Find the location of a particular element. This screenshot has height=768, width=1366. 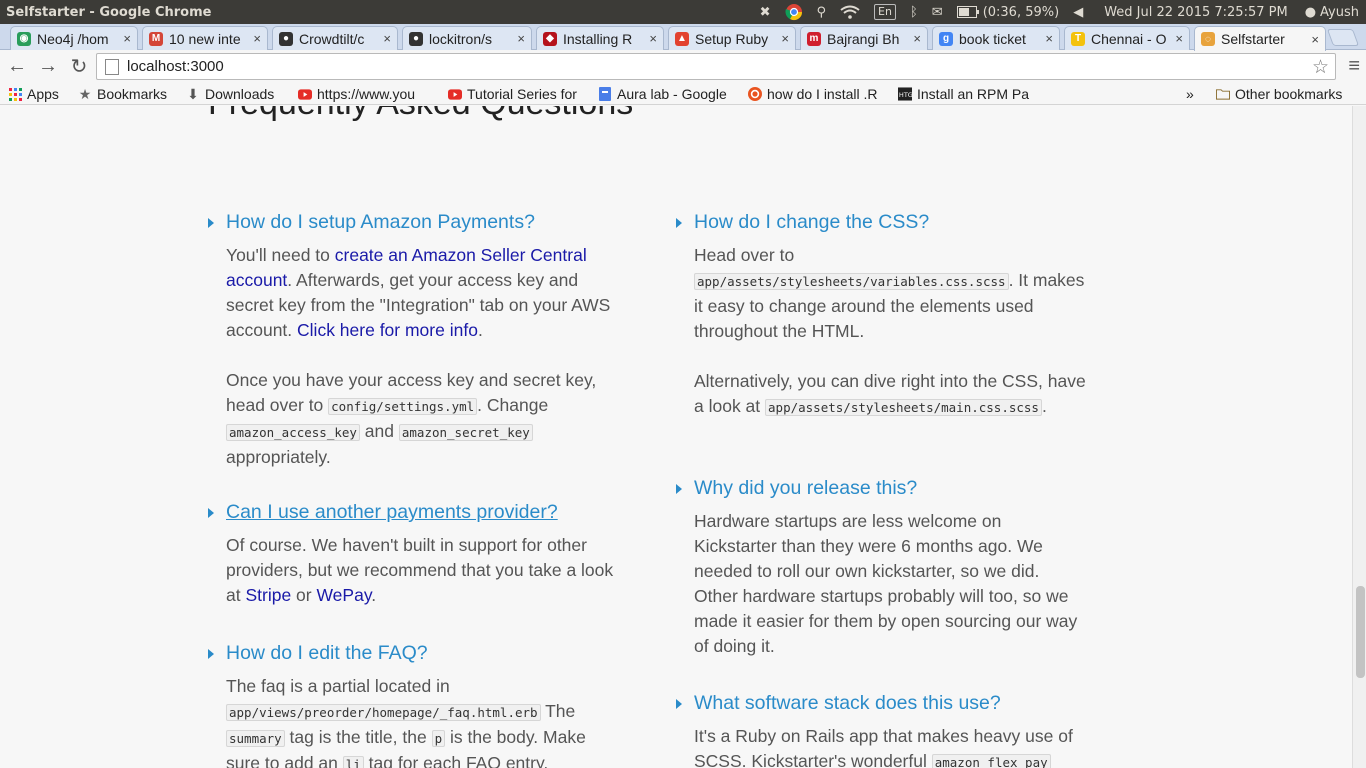

bookmark-item: Apps is located at coordinates (33, 94).